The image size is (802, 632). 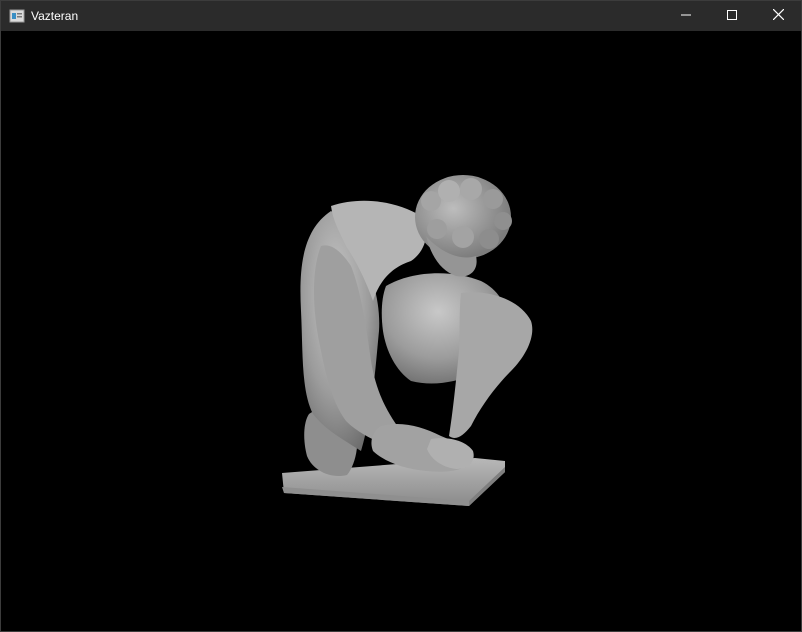 What do you see at coordinates (491, 365) in the screenshot?
I see `statue-shin` at bounding box center [491, 365].